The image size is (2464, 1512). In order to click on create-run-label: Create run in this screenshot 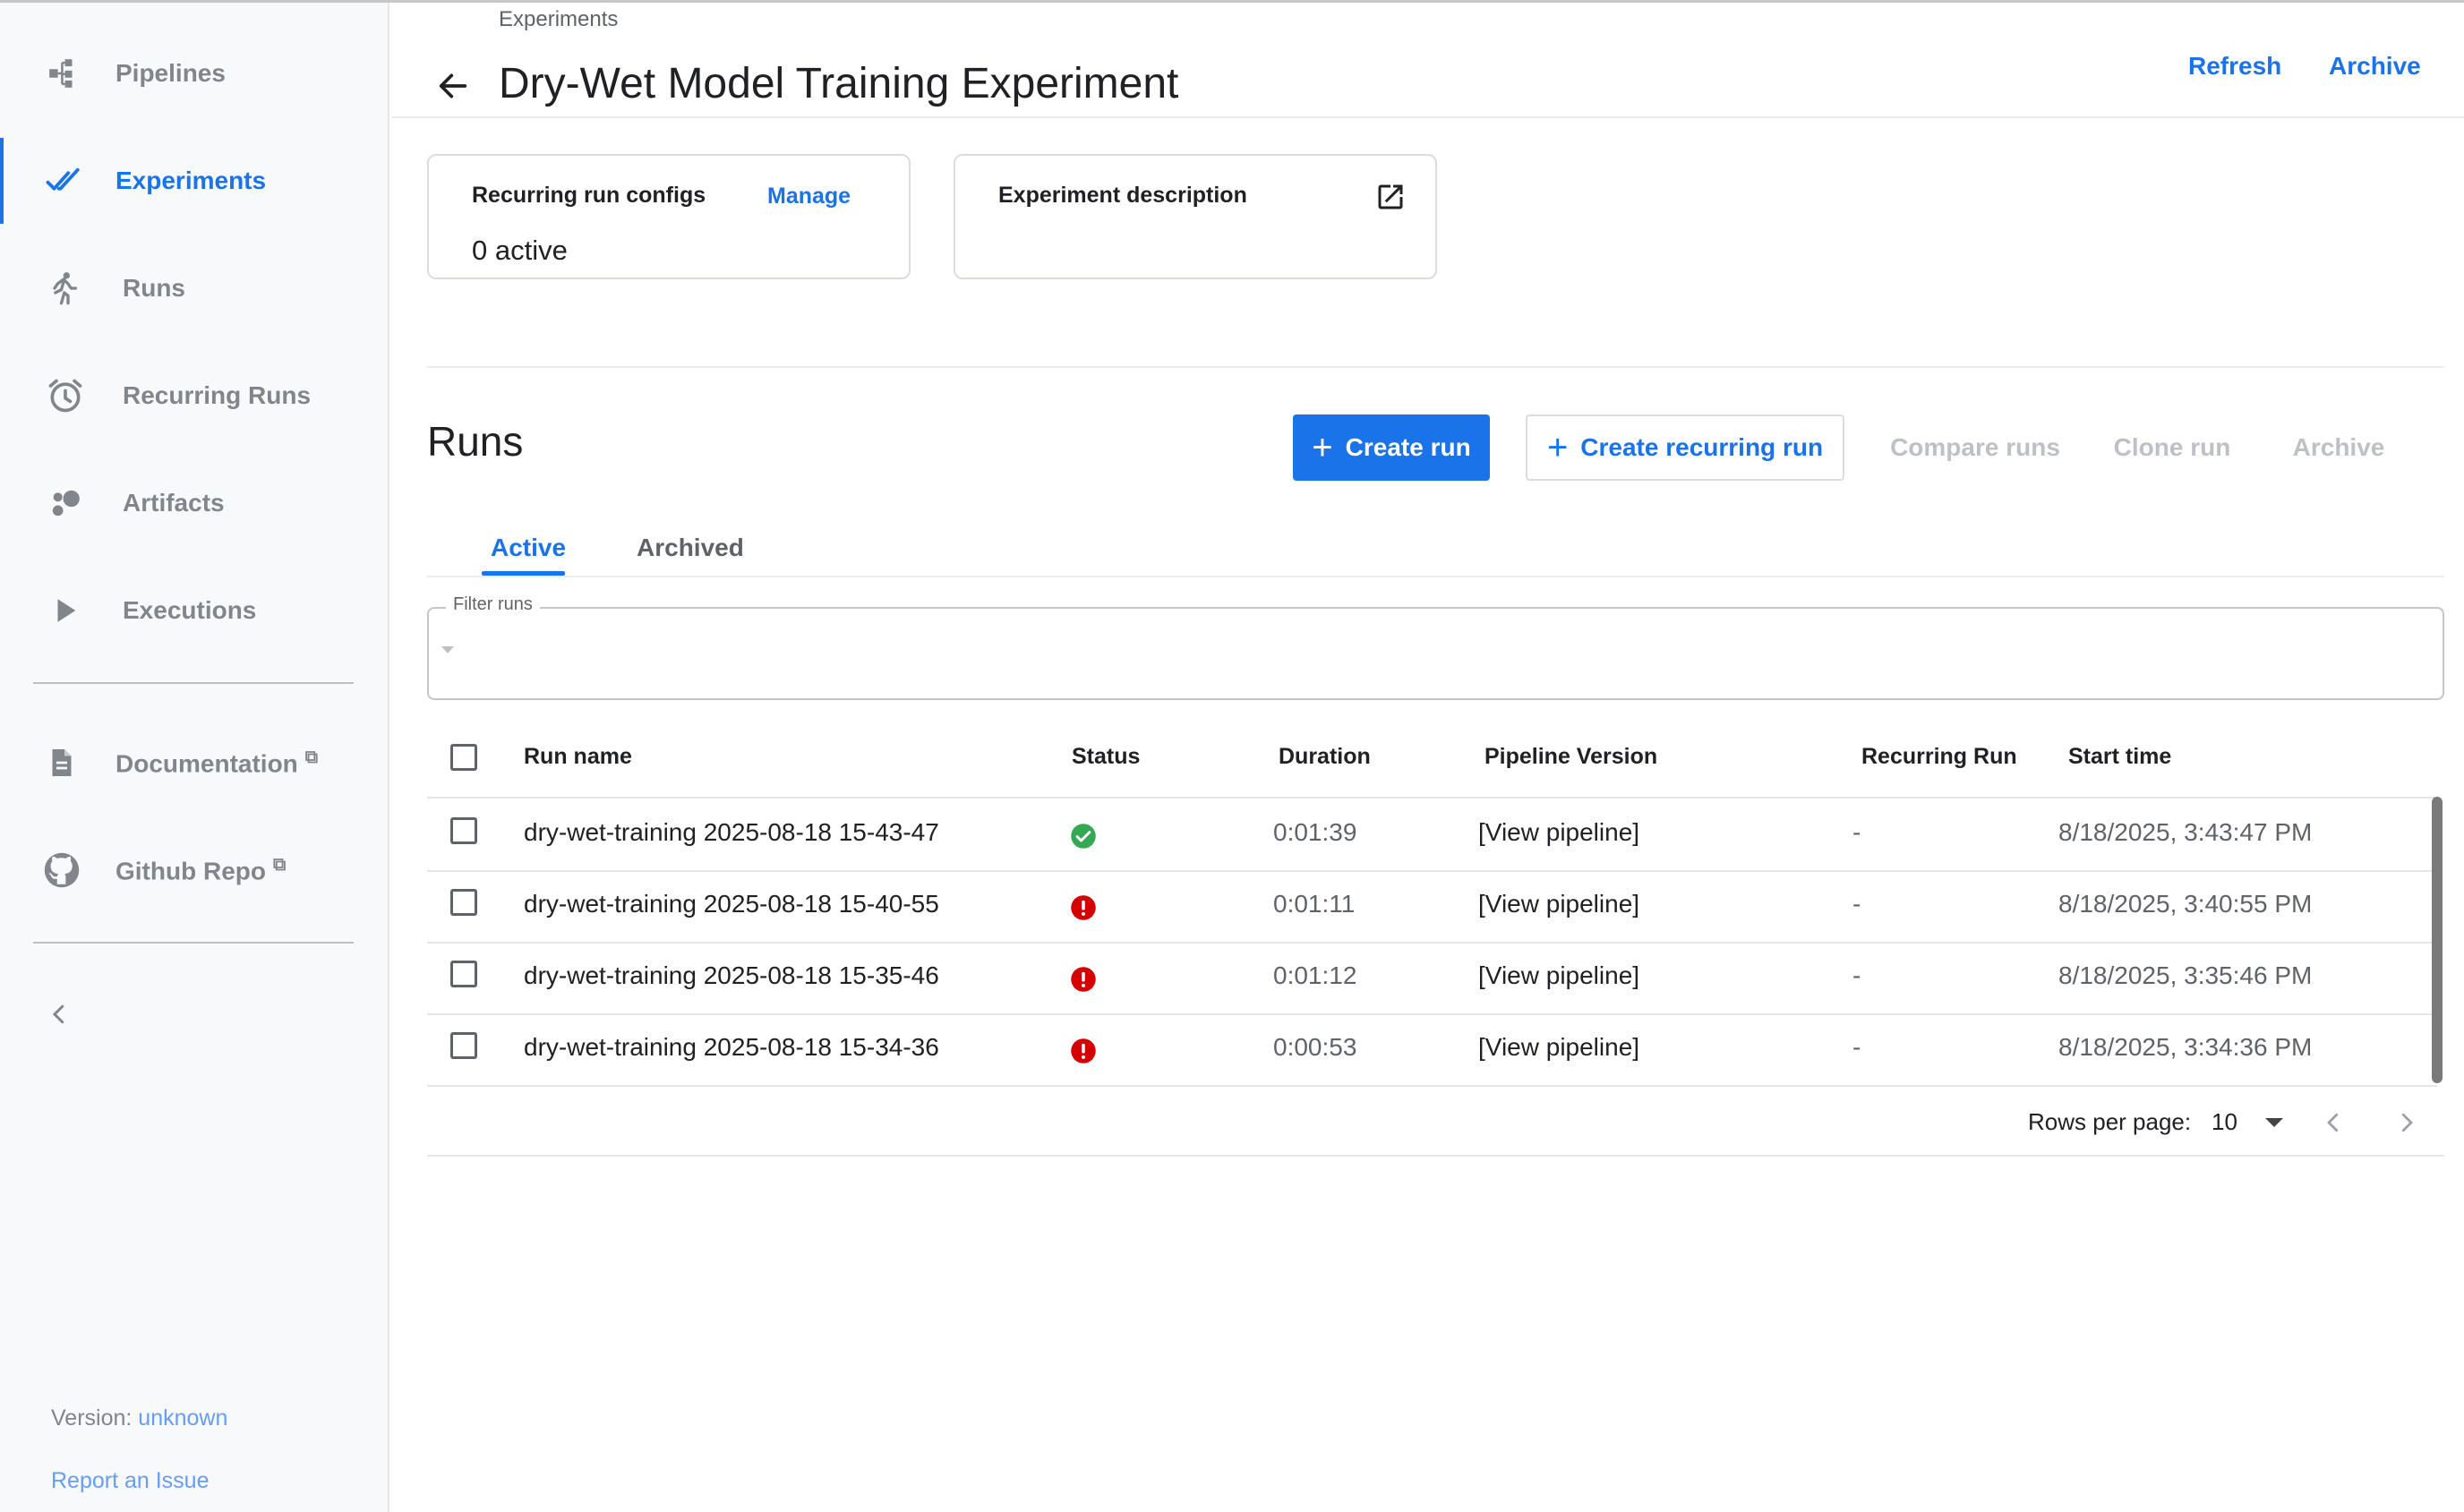, I will do `click(1408, 447)`.